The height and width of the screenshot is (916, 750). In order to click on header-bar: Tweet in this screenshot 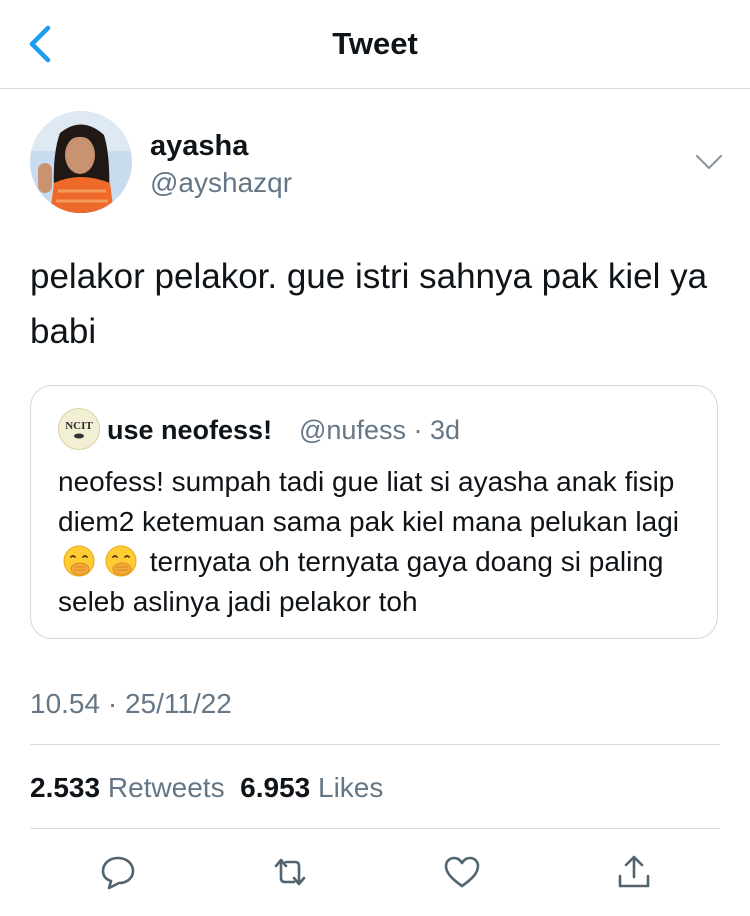, I will do `click(375, 44)`.